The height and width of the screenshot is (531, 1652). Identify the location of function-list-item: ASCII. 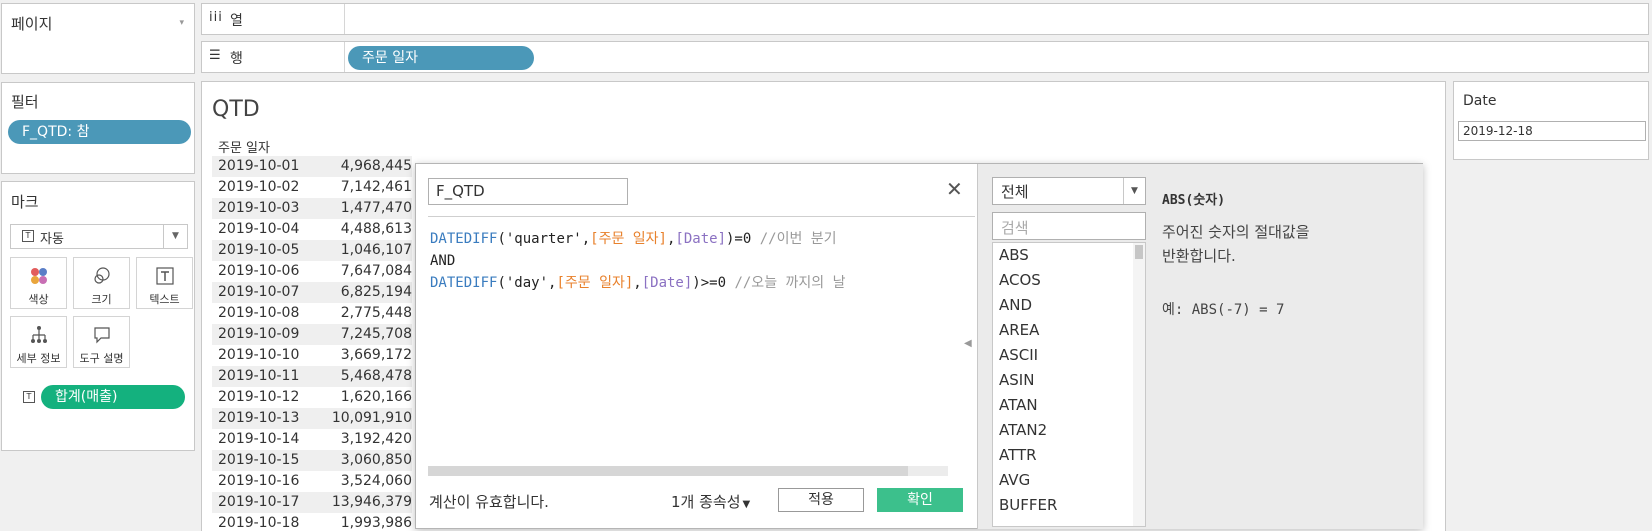
(1018, 355).